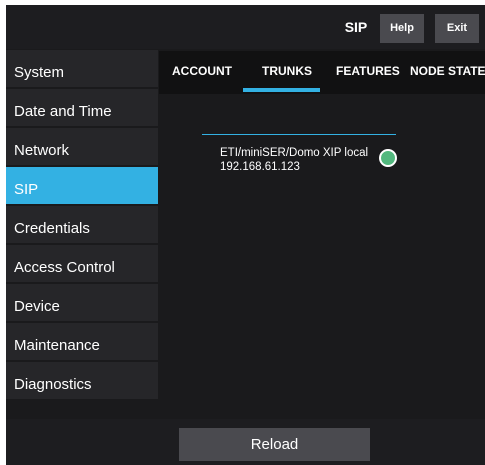 The height and width of the screenshot is (465, 485). I want to click on sidebar-item-credentials: Credentials, so click(82, 225).